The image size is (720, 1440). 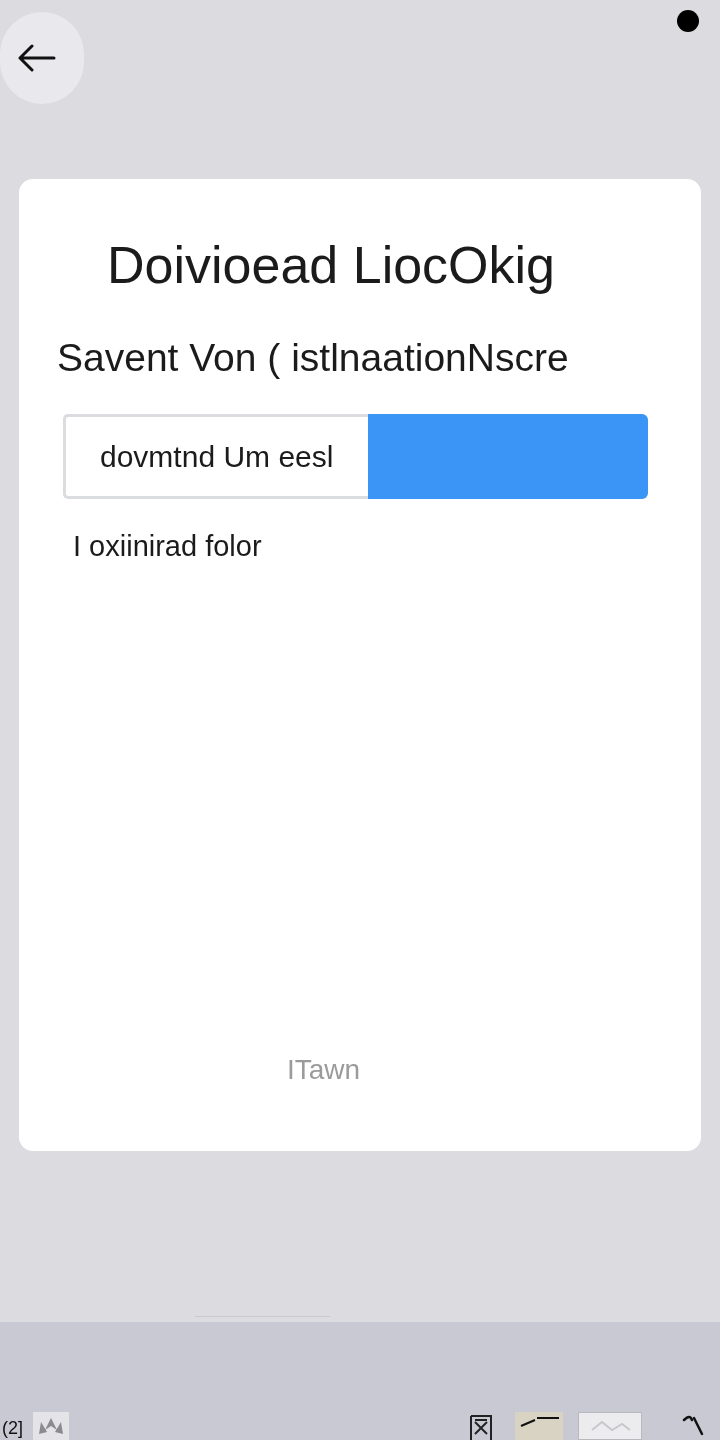 What do you see at coordinates (331, 265) in the screenshot?
I see `dialog-title: Doivioead LiocOkig` at bounding box center [331, 265].